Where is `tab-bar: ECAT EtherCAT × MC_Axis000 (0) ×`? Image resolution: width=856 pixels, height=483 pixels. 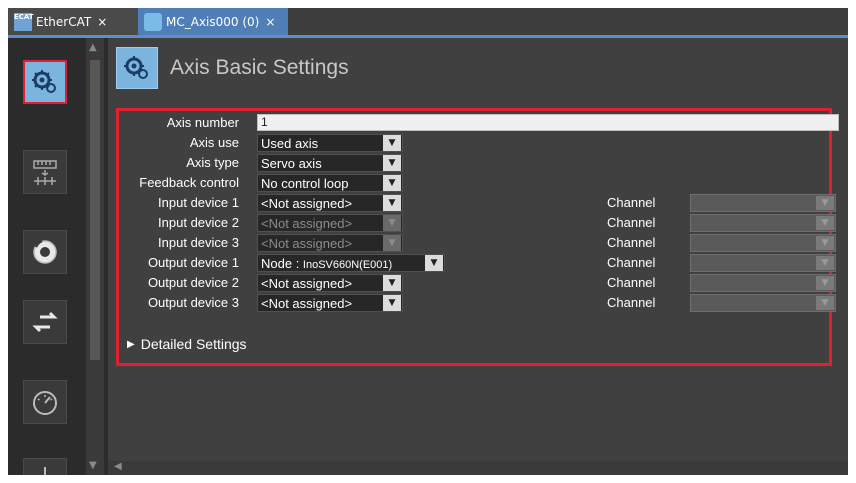 tab-bar: ECAT EtherCAT × MC_Axis000 (0) × is located at coordinates (428, 23).